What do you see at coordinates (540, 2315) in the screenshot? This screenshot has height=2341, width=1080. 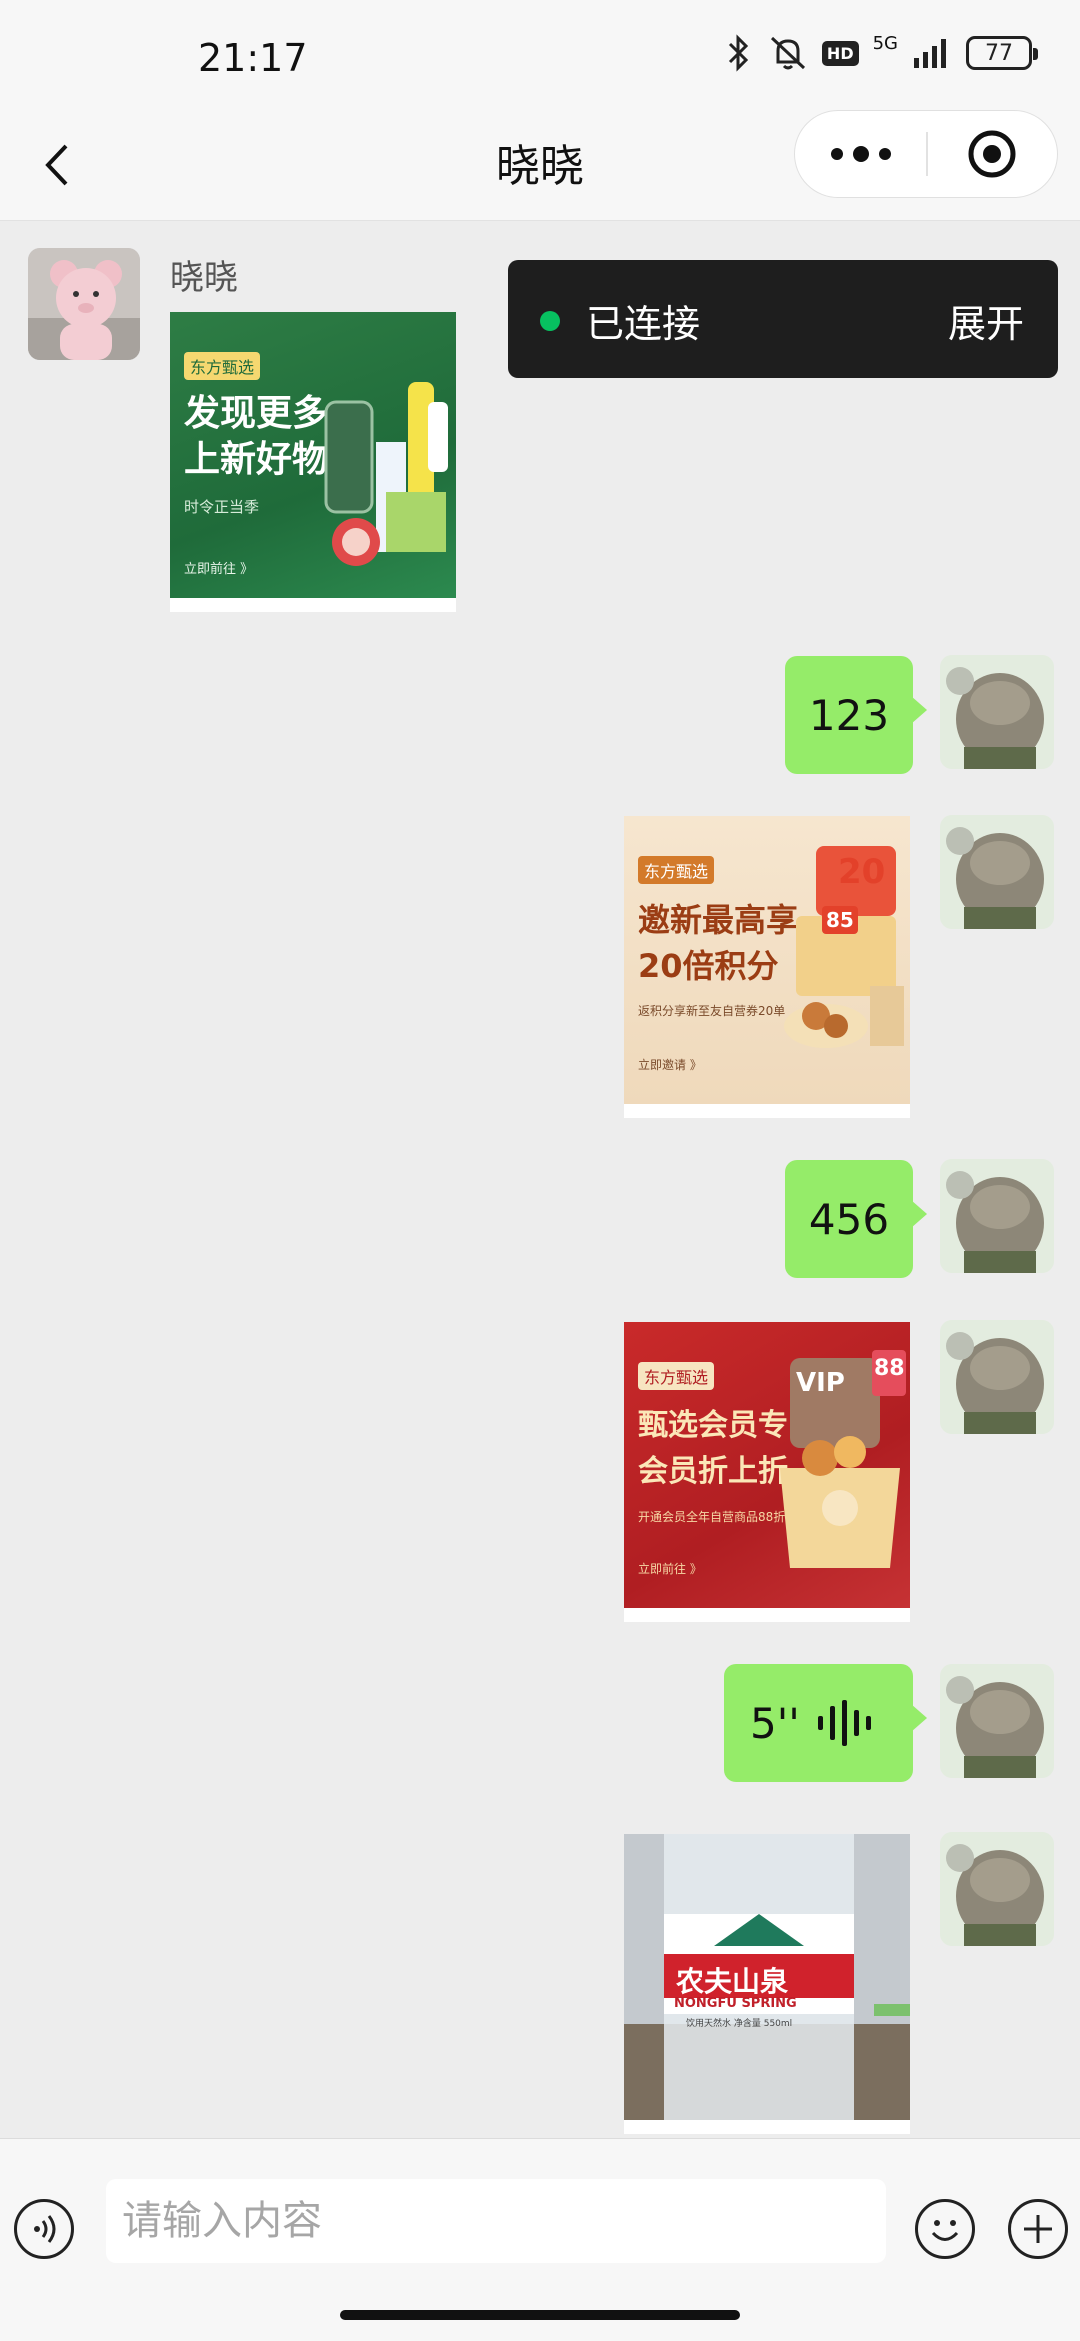 I see `home-indicator` at bounding box center [540, 2315].